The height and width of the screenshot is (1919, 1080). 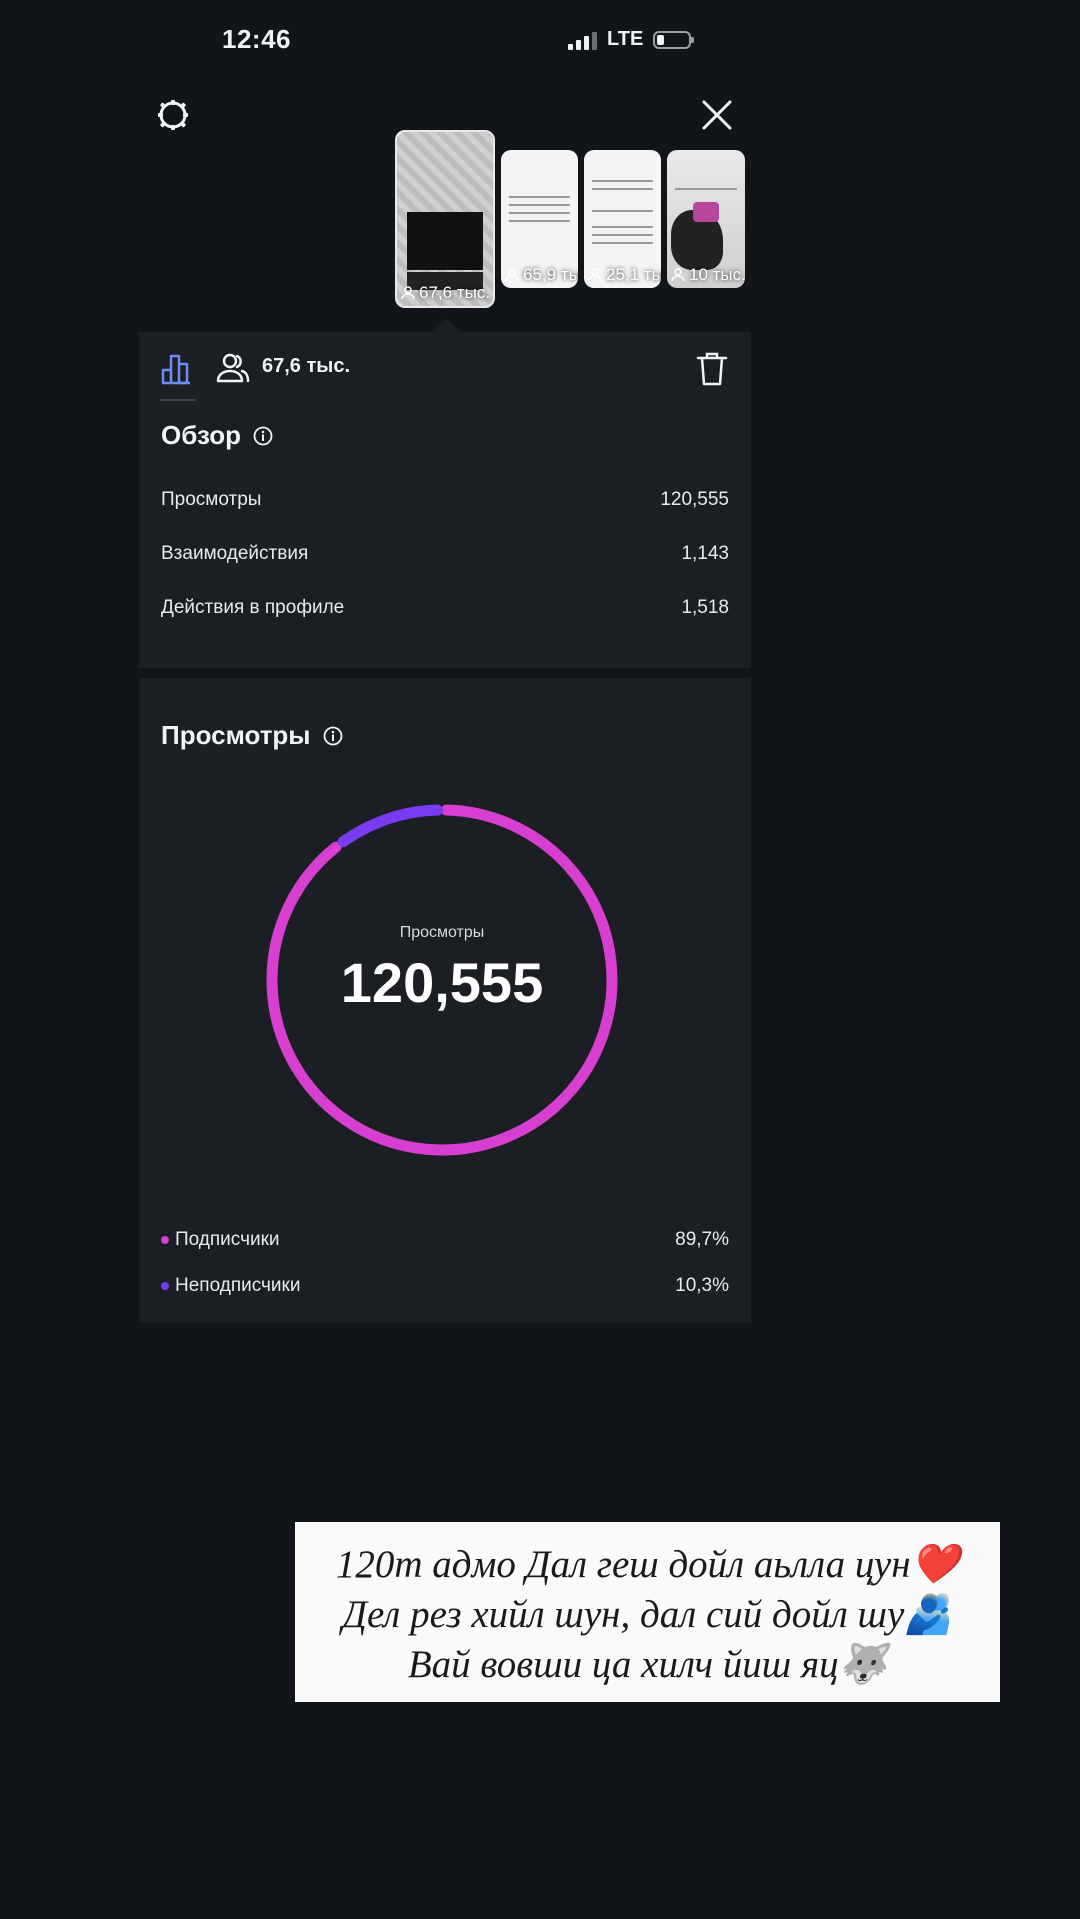 What do you see at coordinates (706, 219) in the screenshot?
I see `story-thumbnail: 10 тыс.` at bounding box center [706, 219].